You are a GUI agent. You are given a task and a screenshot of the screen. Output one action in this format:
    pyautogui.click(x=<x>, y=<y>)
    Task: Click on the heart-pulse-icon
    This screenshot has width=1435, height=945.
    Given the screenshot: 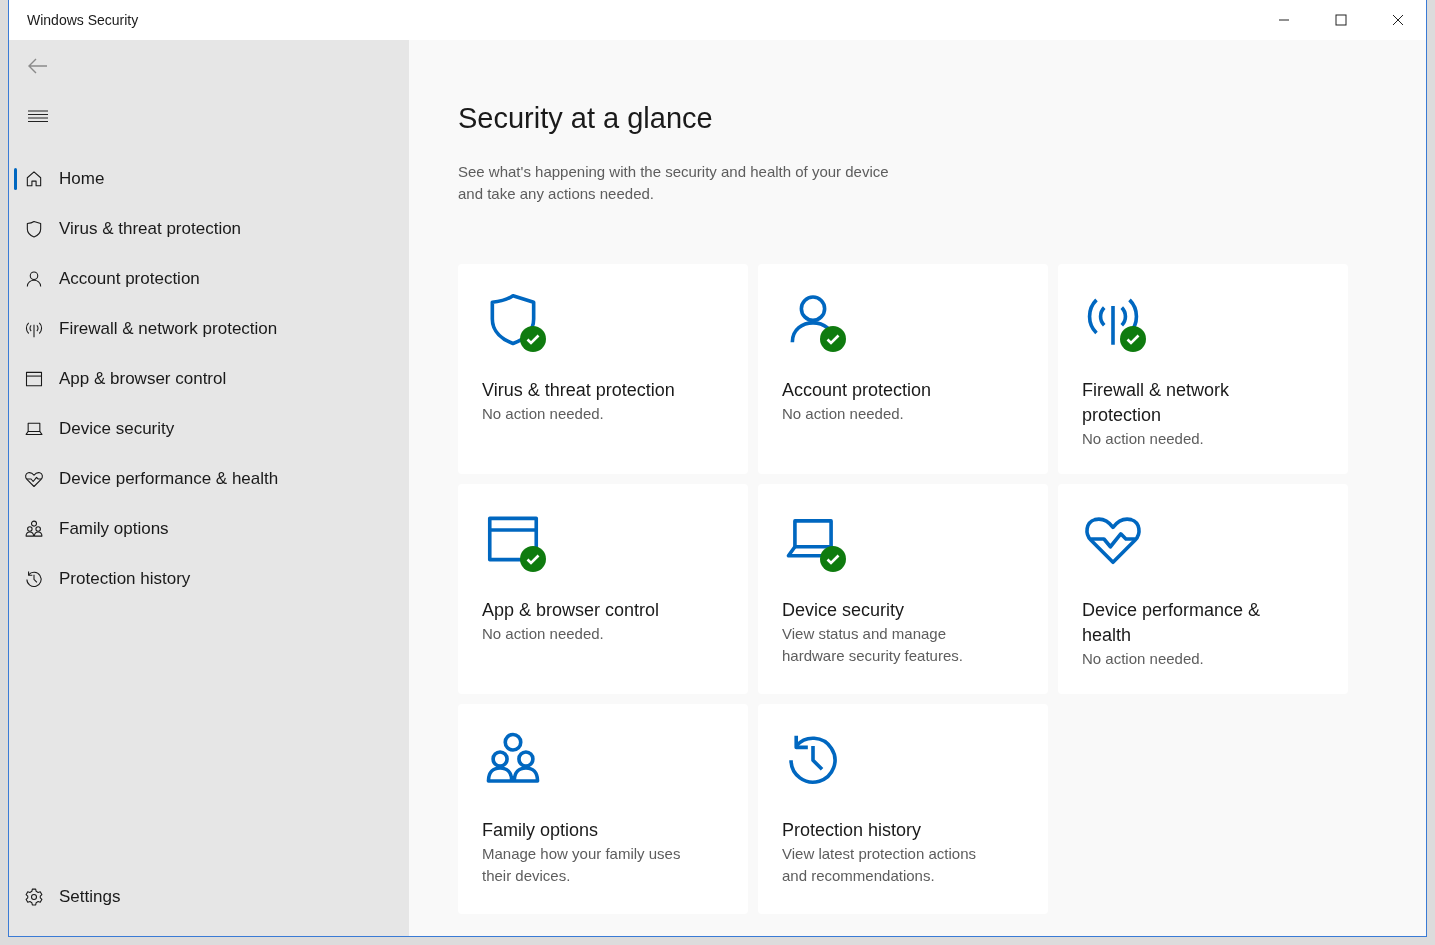 What is the action you would take?
    pyautogui.click(x=34, y=479)
    